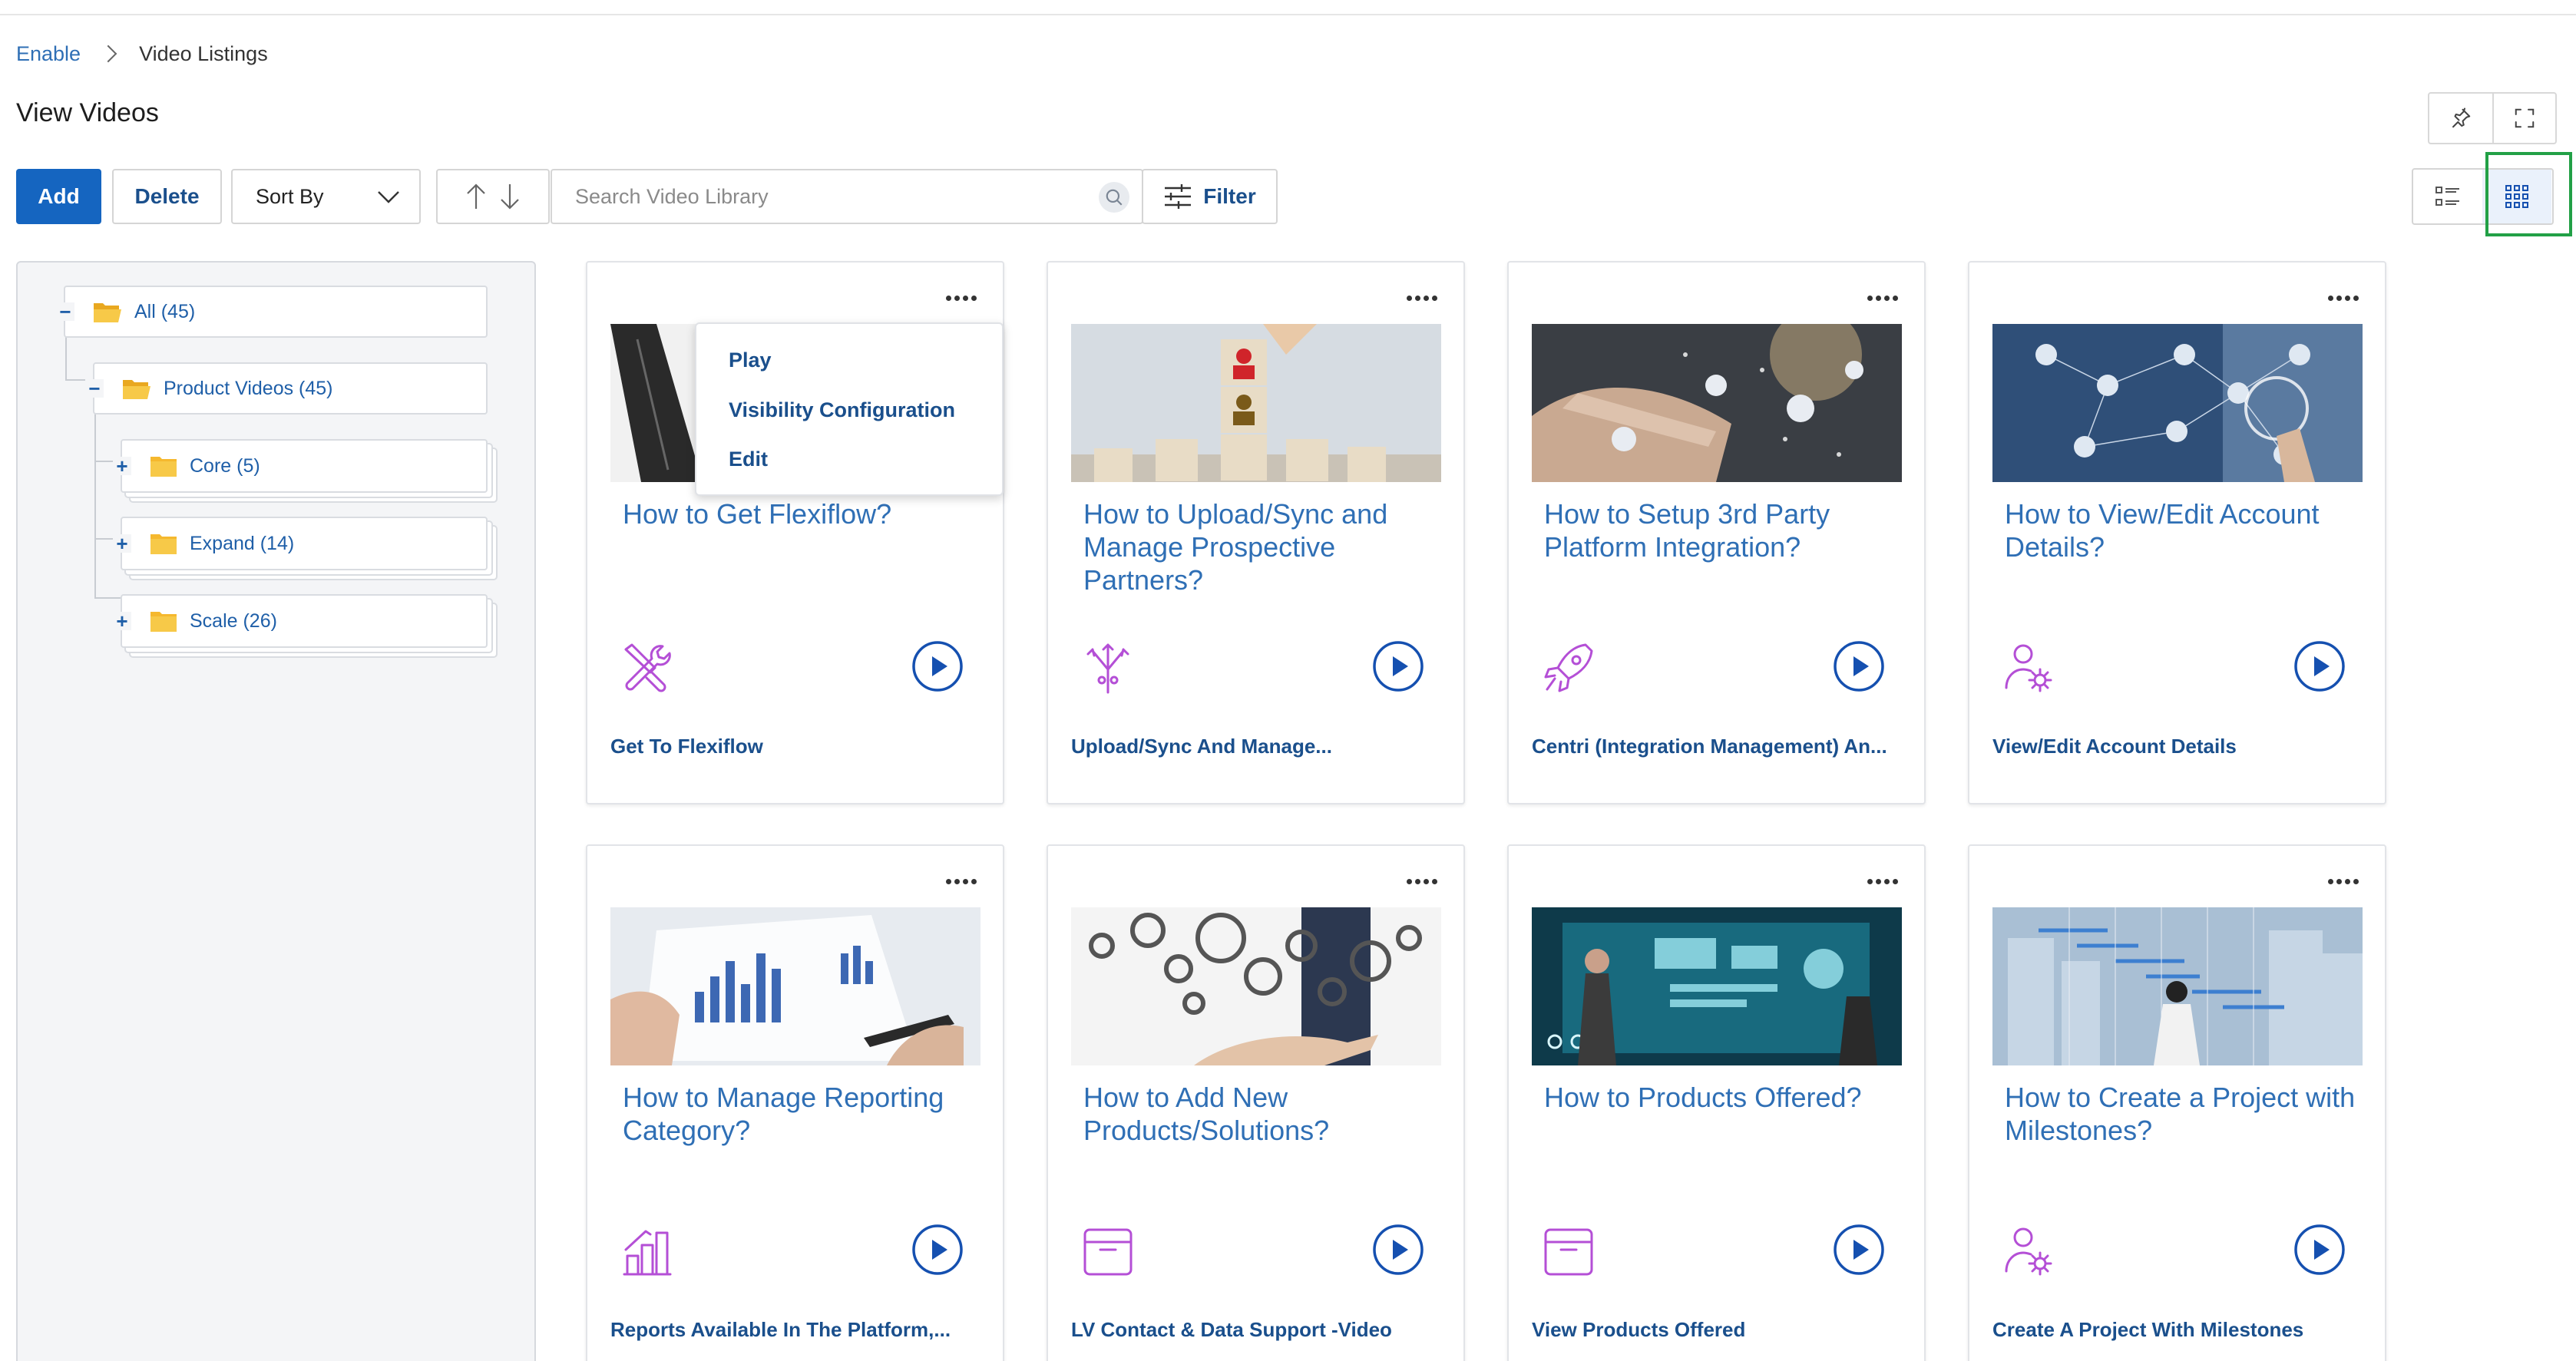 This screenshot has width=2576, height=1361. I want to click on pin-button, so click(2460, 118).